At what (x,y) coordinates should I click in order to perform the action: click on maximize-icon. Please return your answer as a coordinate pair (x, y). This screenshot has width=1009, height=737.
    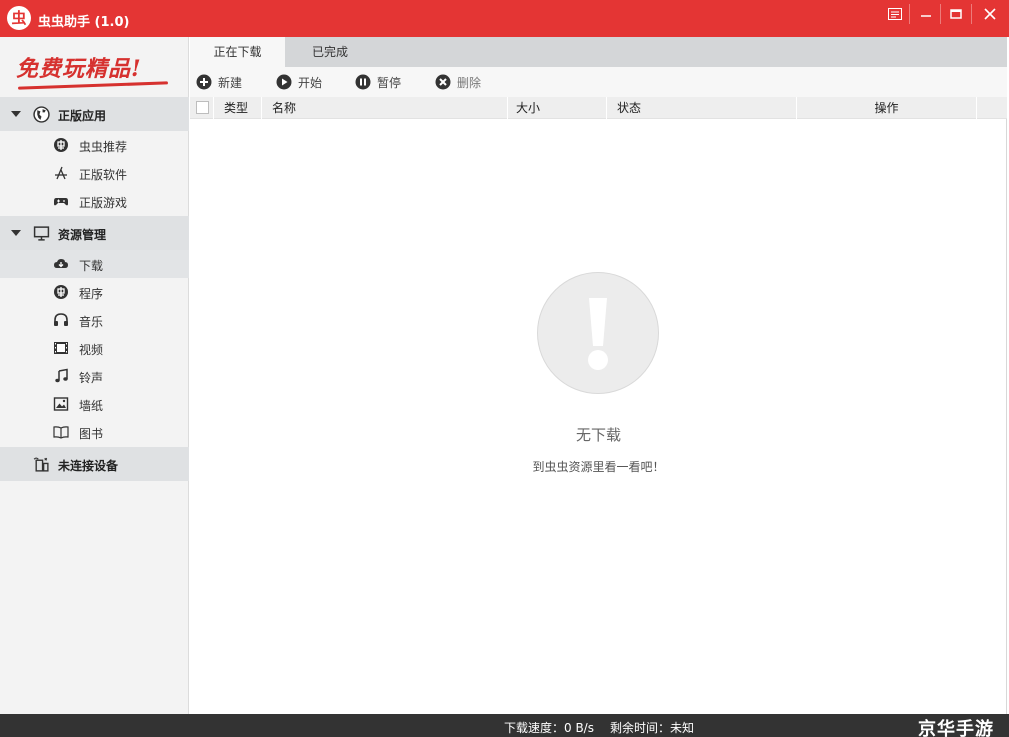
    Looking at the image, I should click on (956, 14).